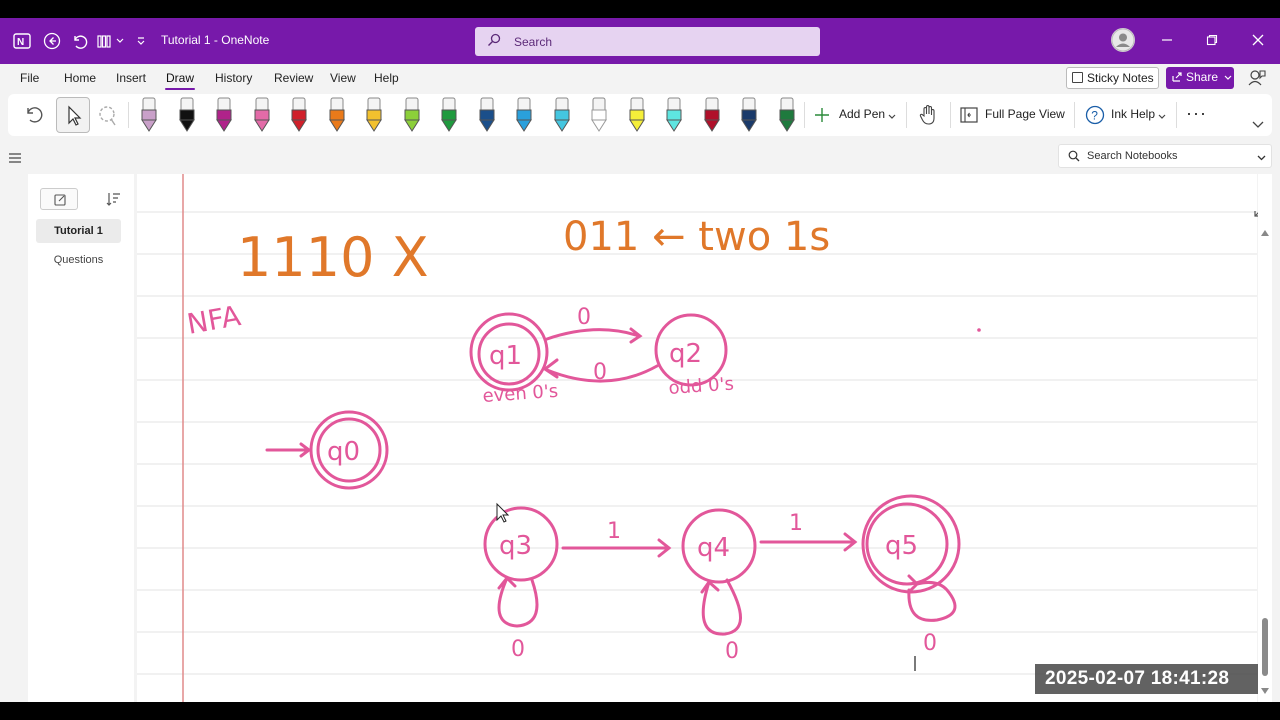 The width and height of the screenshot is (1280, 720). I want to click on share-icon, so click(1177, 77).